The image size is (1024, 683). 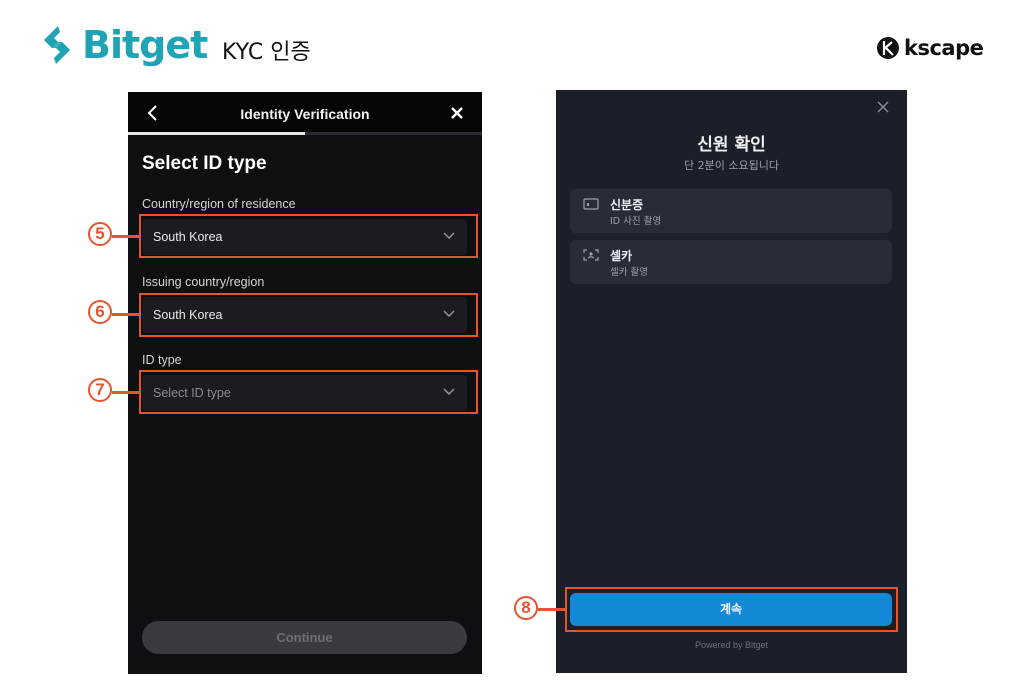 What do you see at coordinates (203, 282) in the screenshot?
I see `issuing-country-label: Issuing country/region` at bounding box center [203, 282].